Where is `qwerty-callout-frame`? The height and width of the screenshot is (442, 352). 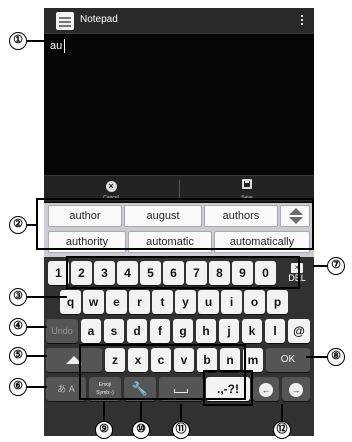
qwerty-callout-frame is located at coordinates (183, 272).